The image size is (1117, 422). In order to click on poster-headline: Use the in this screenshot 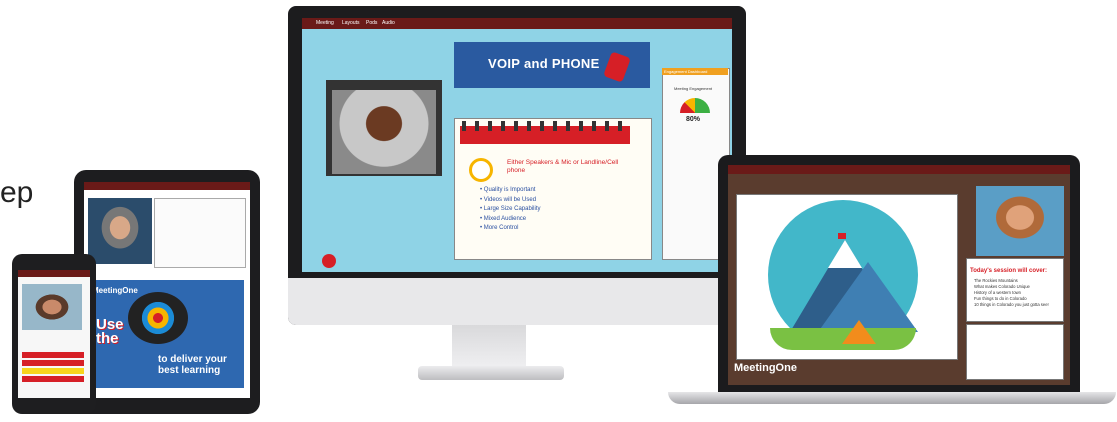, I will do `click(110, 332)`.